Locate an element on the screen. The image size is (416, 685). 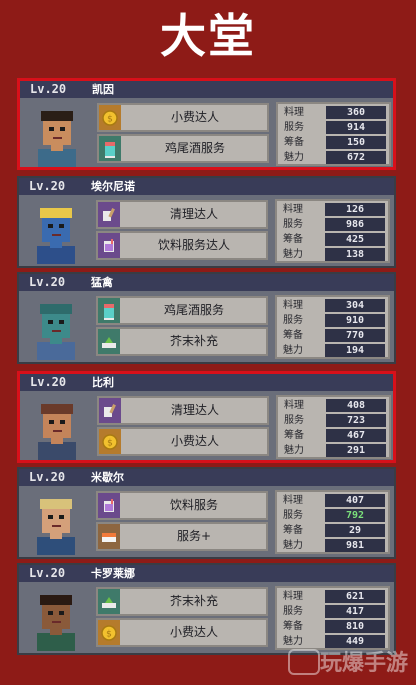
watermark-logo-icon is located at coordinates (304, 662).